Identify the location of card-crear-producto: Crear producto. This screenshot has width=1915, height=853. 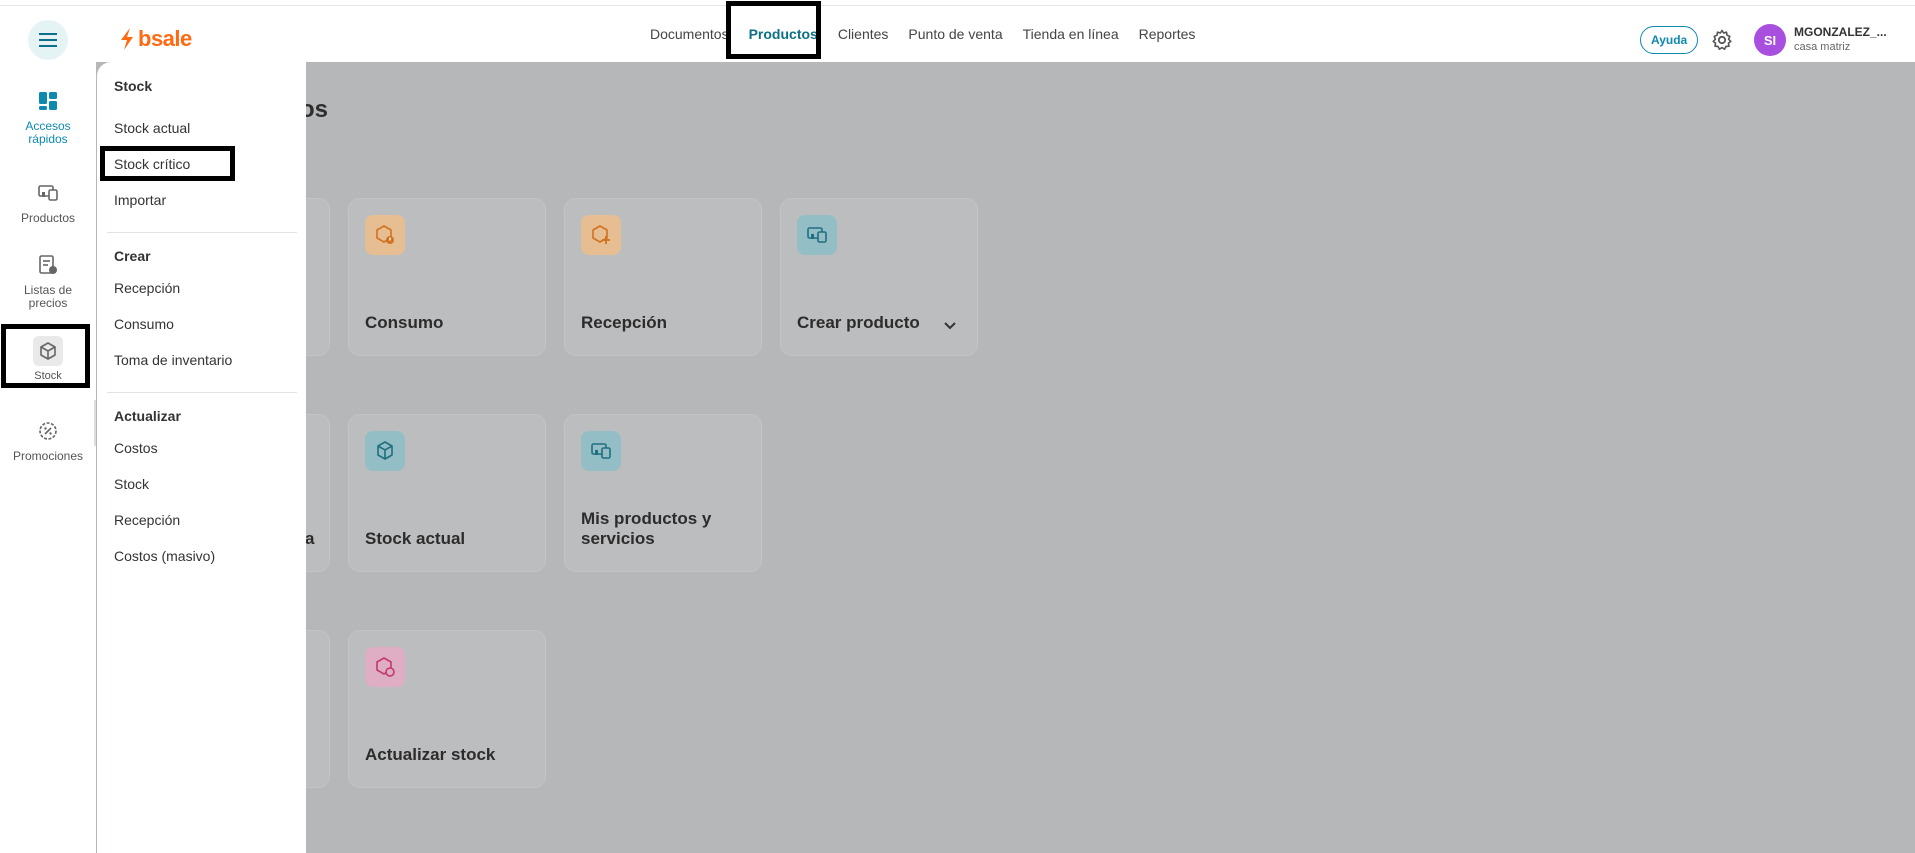
(879, 277).